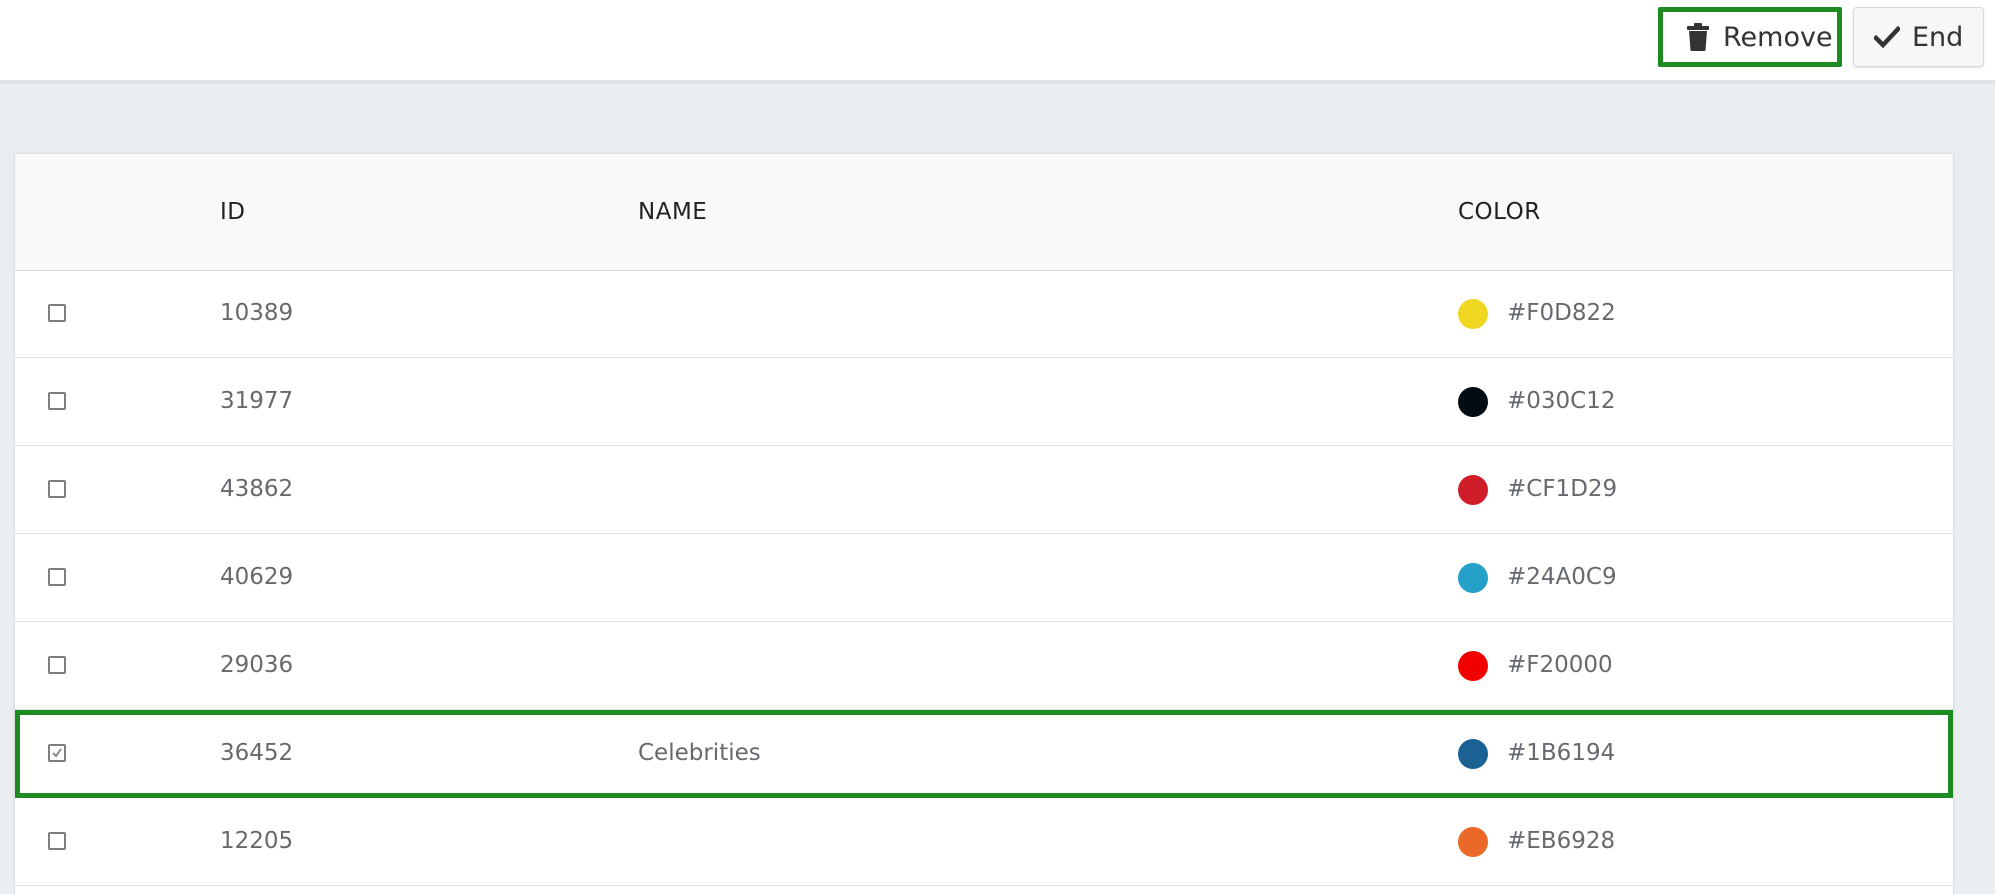  What do you see at coordinates (1562, 489) in the screenshot?
I see `cell-color: #CF1D29` at bounding box center [1562, 489].